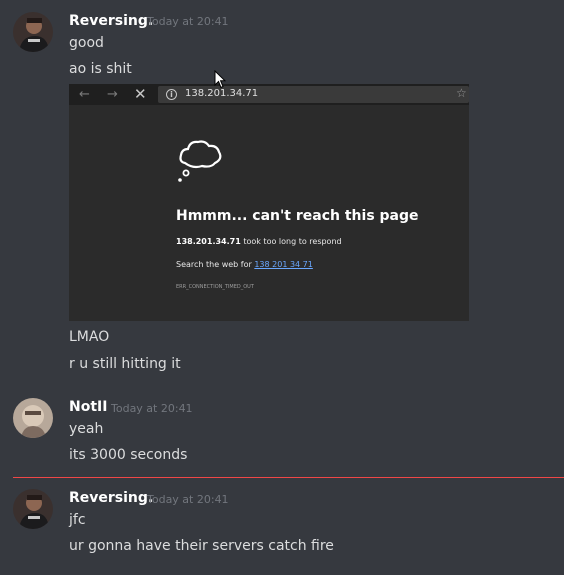 Image resolution: width=564 pixels, height=575 pixels. Describe the element at coordinates (84, 94) in the screenshot. I see `back-icon: ←` at that location.